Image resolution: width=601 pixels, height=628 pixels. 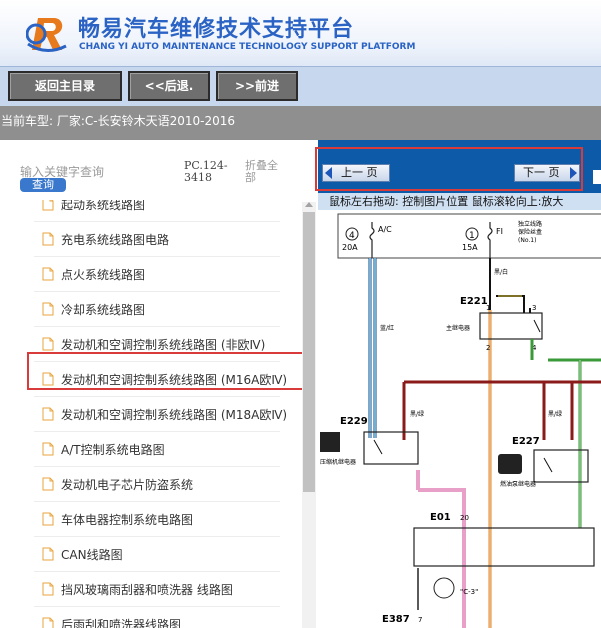 I want to click on fuel-pump-icon, so click(x=510, y=464).